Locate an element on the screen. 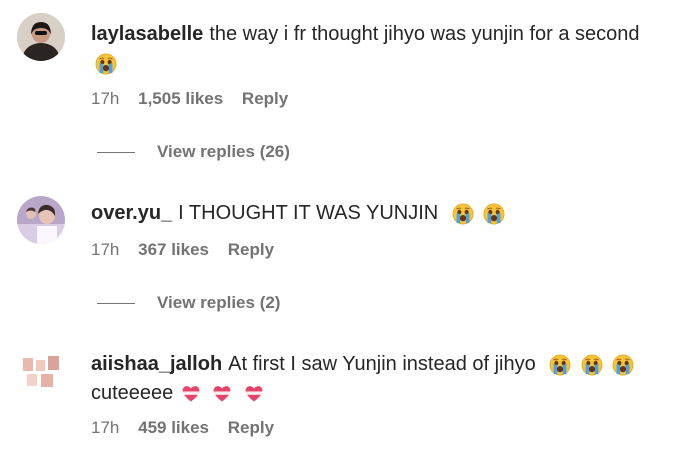 This screenshot has height=457, width=691. comment-likes: 1,505 likes is located at coordinates (180, 99).